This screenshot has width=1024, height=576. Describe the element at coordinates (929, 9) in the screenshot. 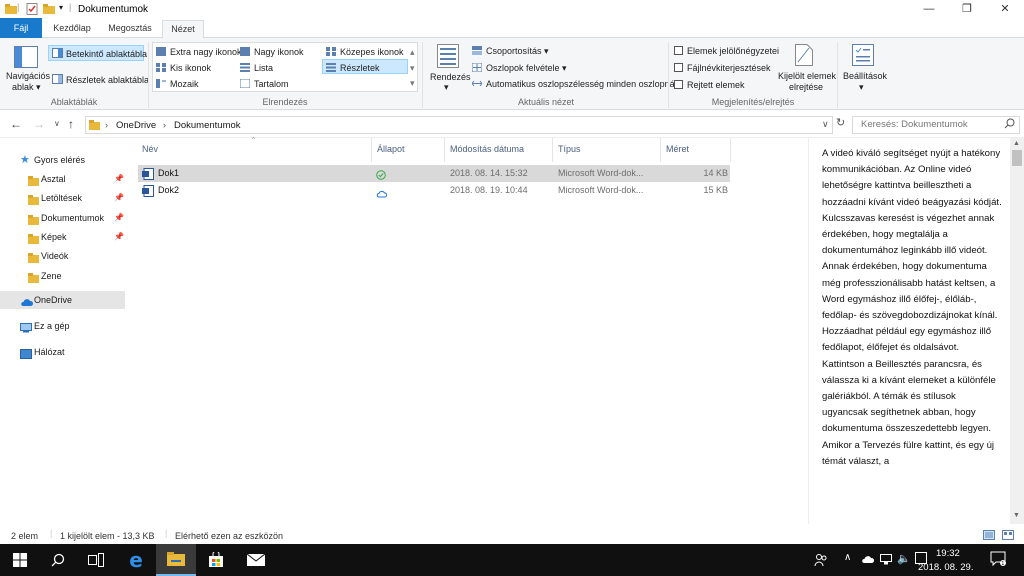

I see `minimize-button: —` at that location.